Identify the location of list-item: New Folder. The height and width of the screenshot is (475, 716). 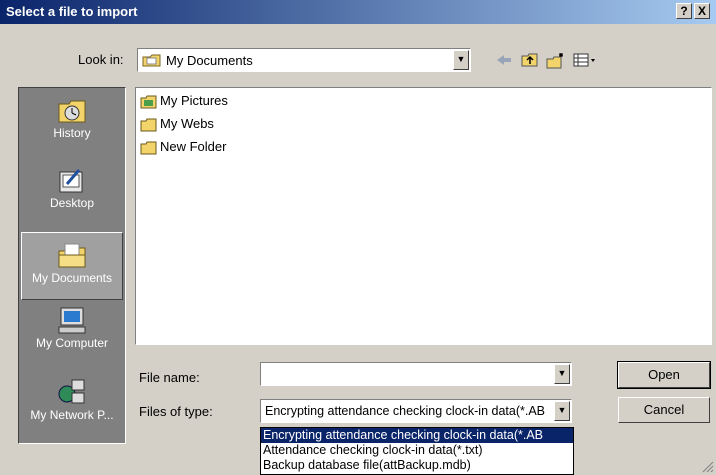
(183, 148).